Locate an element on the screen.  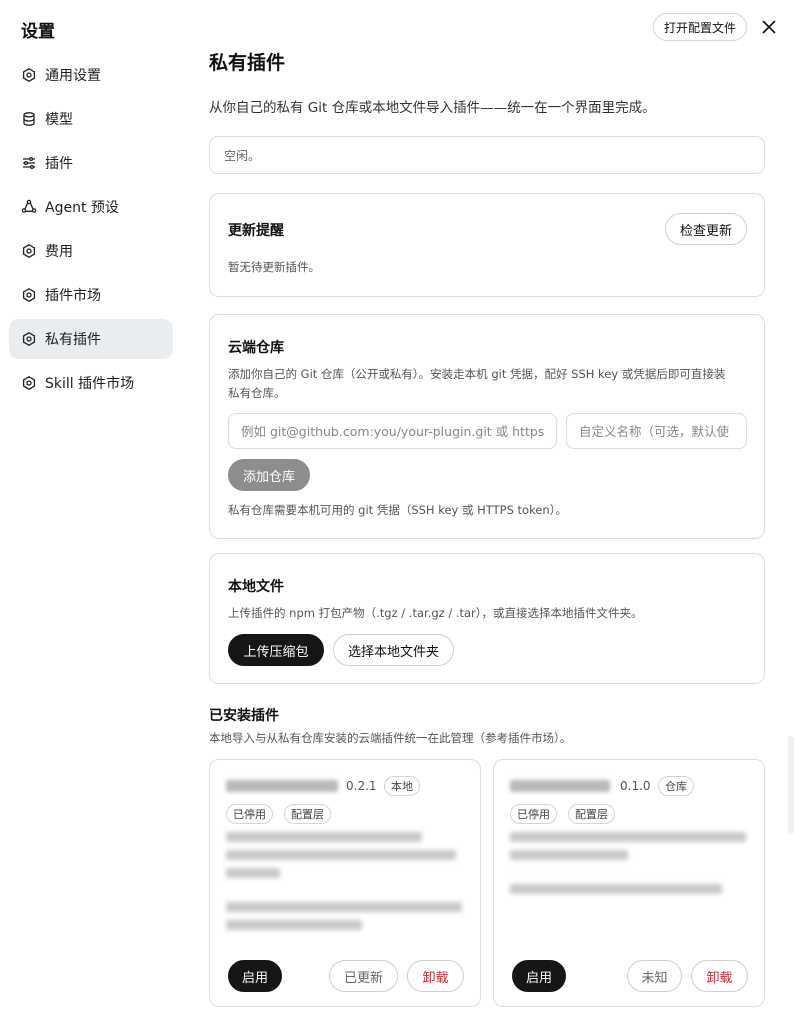
updates-card: 更新提醒 检查更新 暂无待更新插件。 is located at coordinates (487, 245).